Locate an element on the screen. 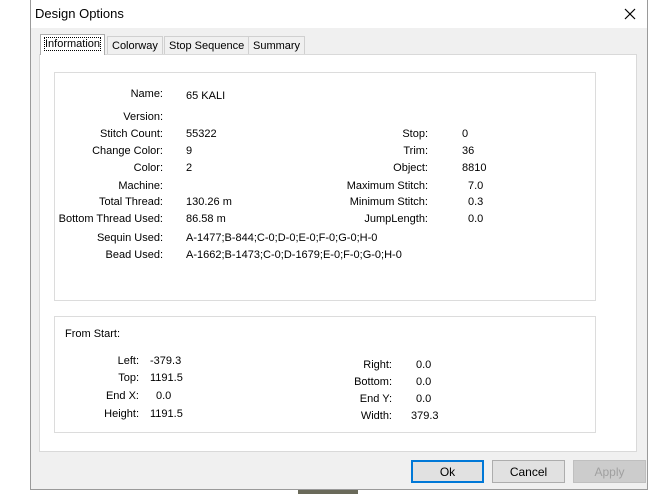  tab-stop-sequence-label: Stop Sequence is located at coordinates (207, 46).